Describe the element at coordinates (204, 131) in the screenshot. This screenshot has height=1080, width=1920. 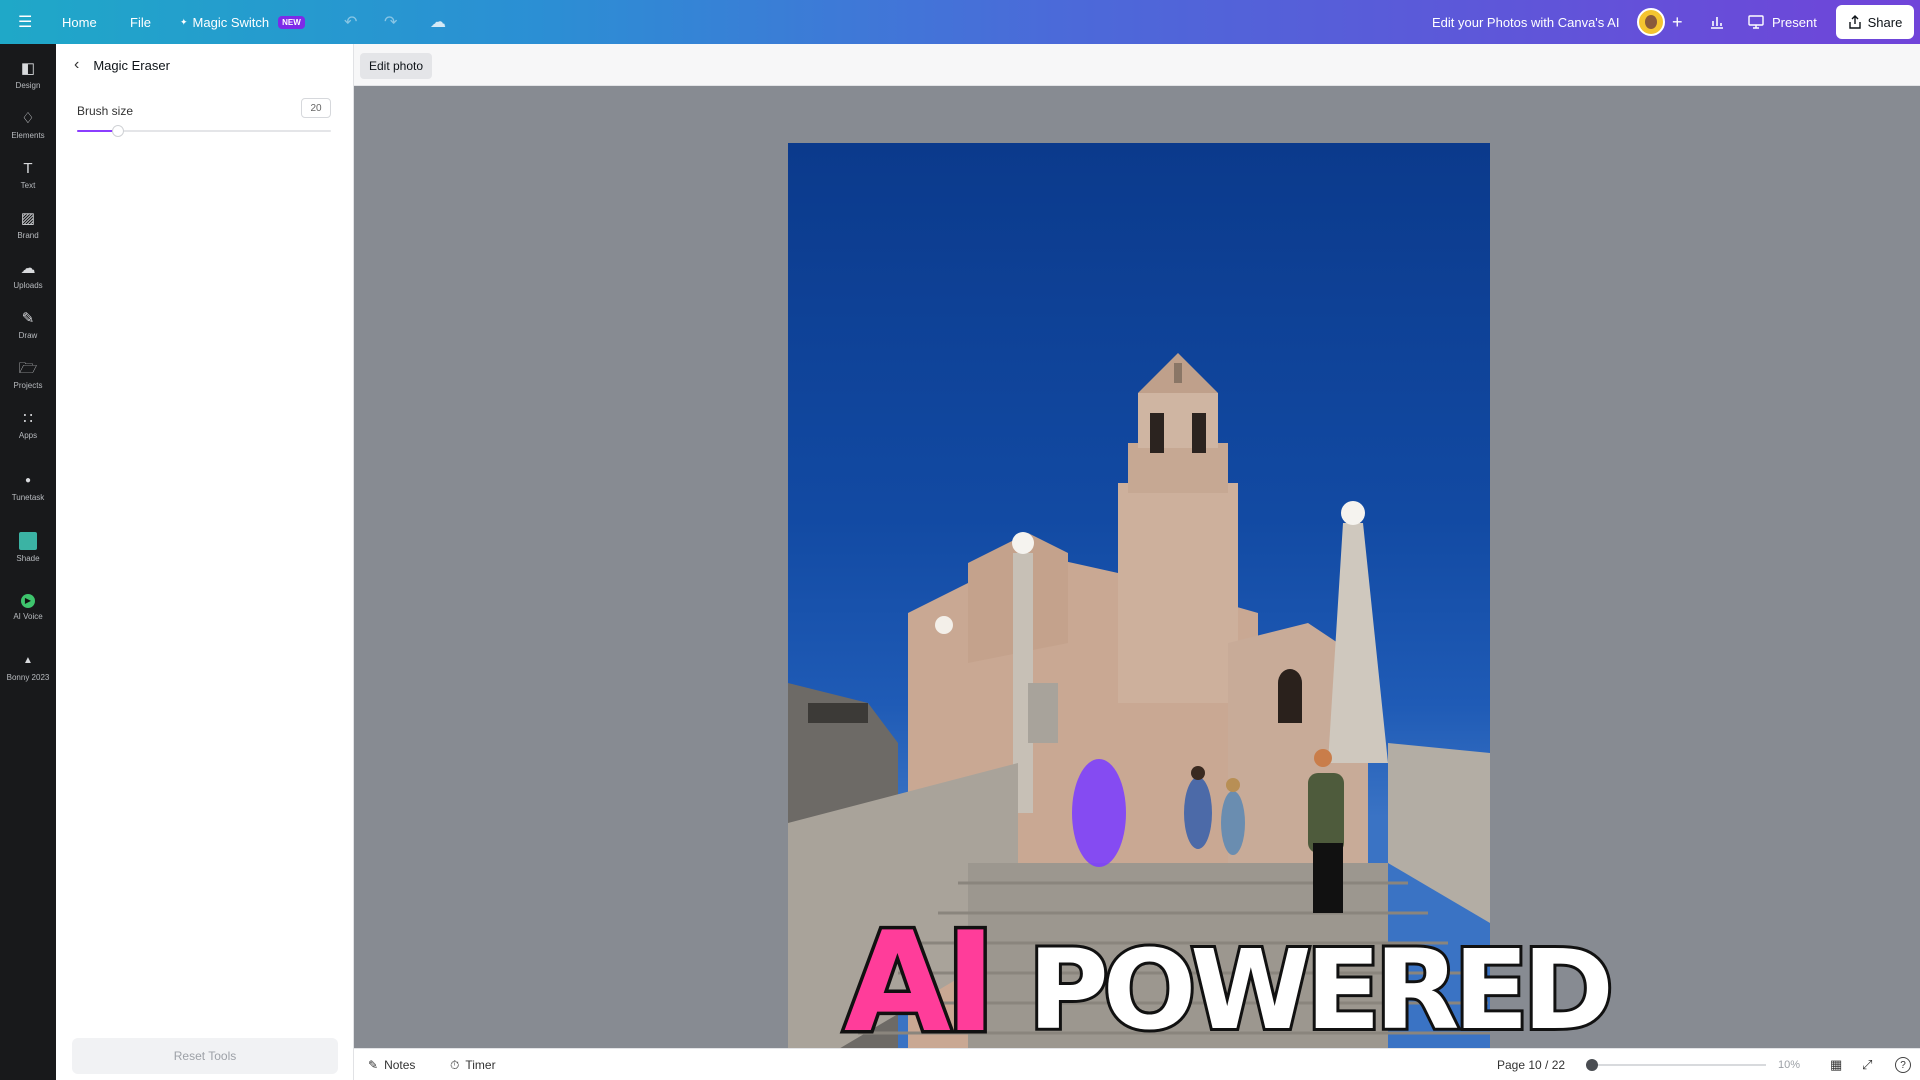
I see `brush-size-slider` at that location.